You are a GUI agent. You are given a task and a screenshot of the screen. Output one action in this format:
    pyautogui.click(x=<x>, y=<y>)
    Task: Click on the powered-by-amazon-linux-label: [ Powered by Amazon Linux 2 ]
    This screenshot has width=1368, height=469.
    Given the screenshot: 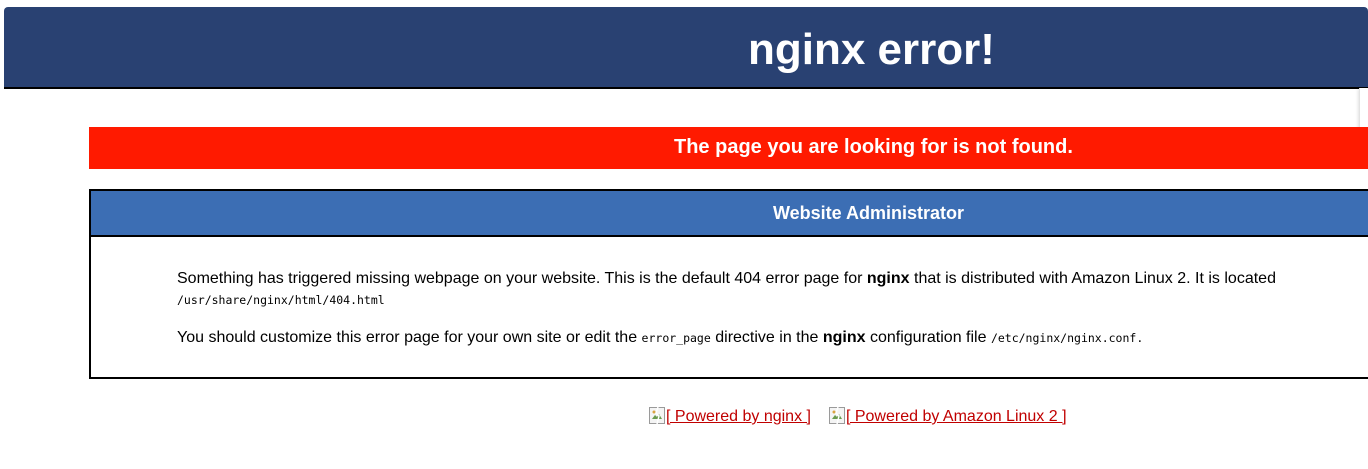 What is the action you would take?
    pyautogui.click(x=956, y=416)
    